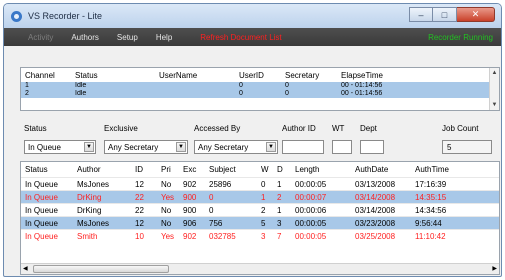 The image size is (505, 280). I want to click on col-d: D, so click(282, 169).